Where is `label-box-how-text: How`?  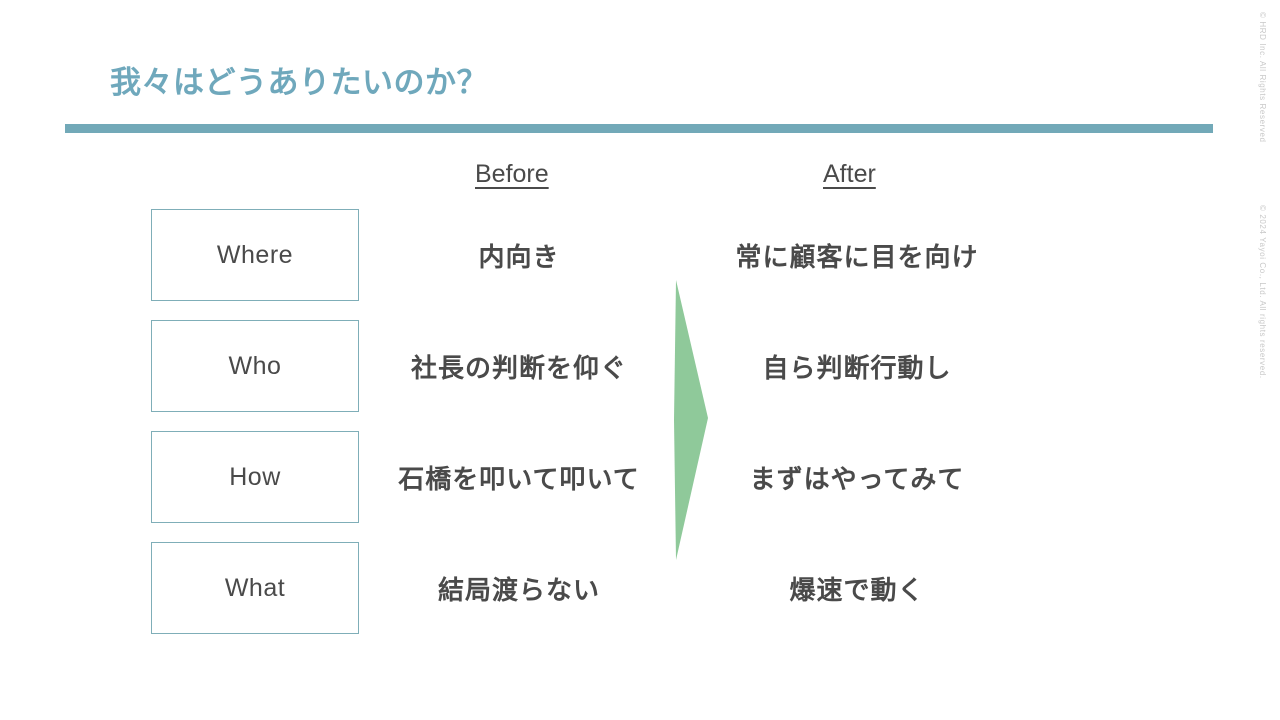 label-box-how-text: How is located at coordinates (255, 476).